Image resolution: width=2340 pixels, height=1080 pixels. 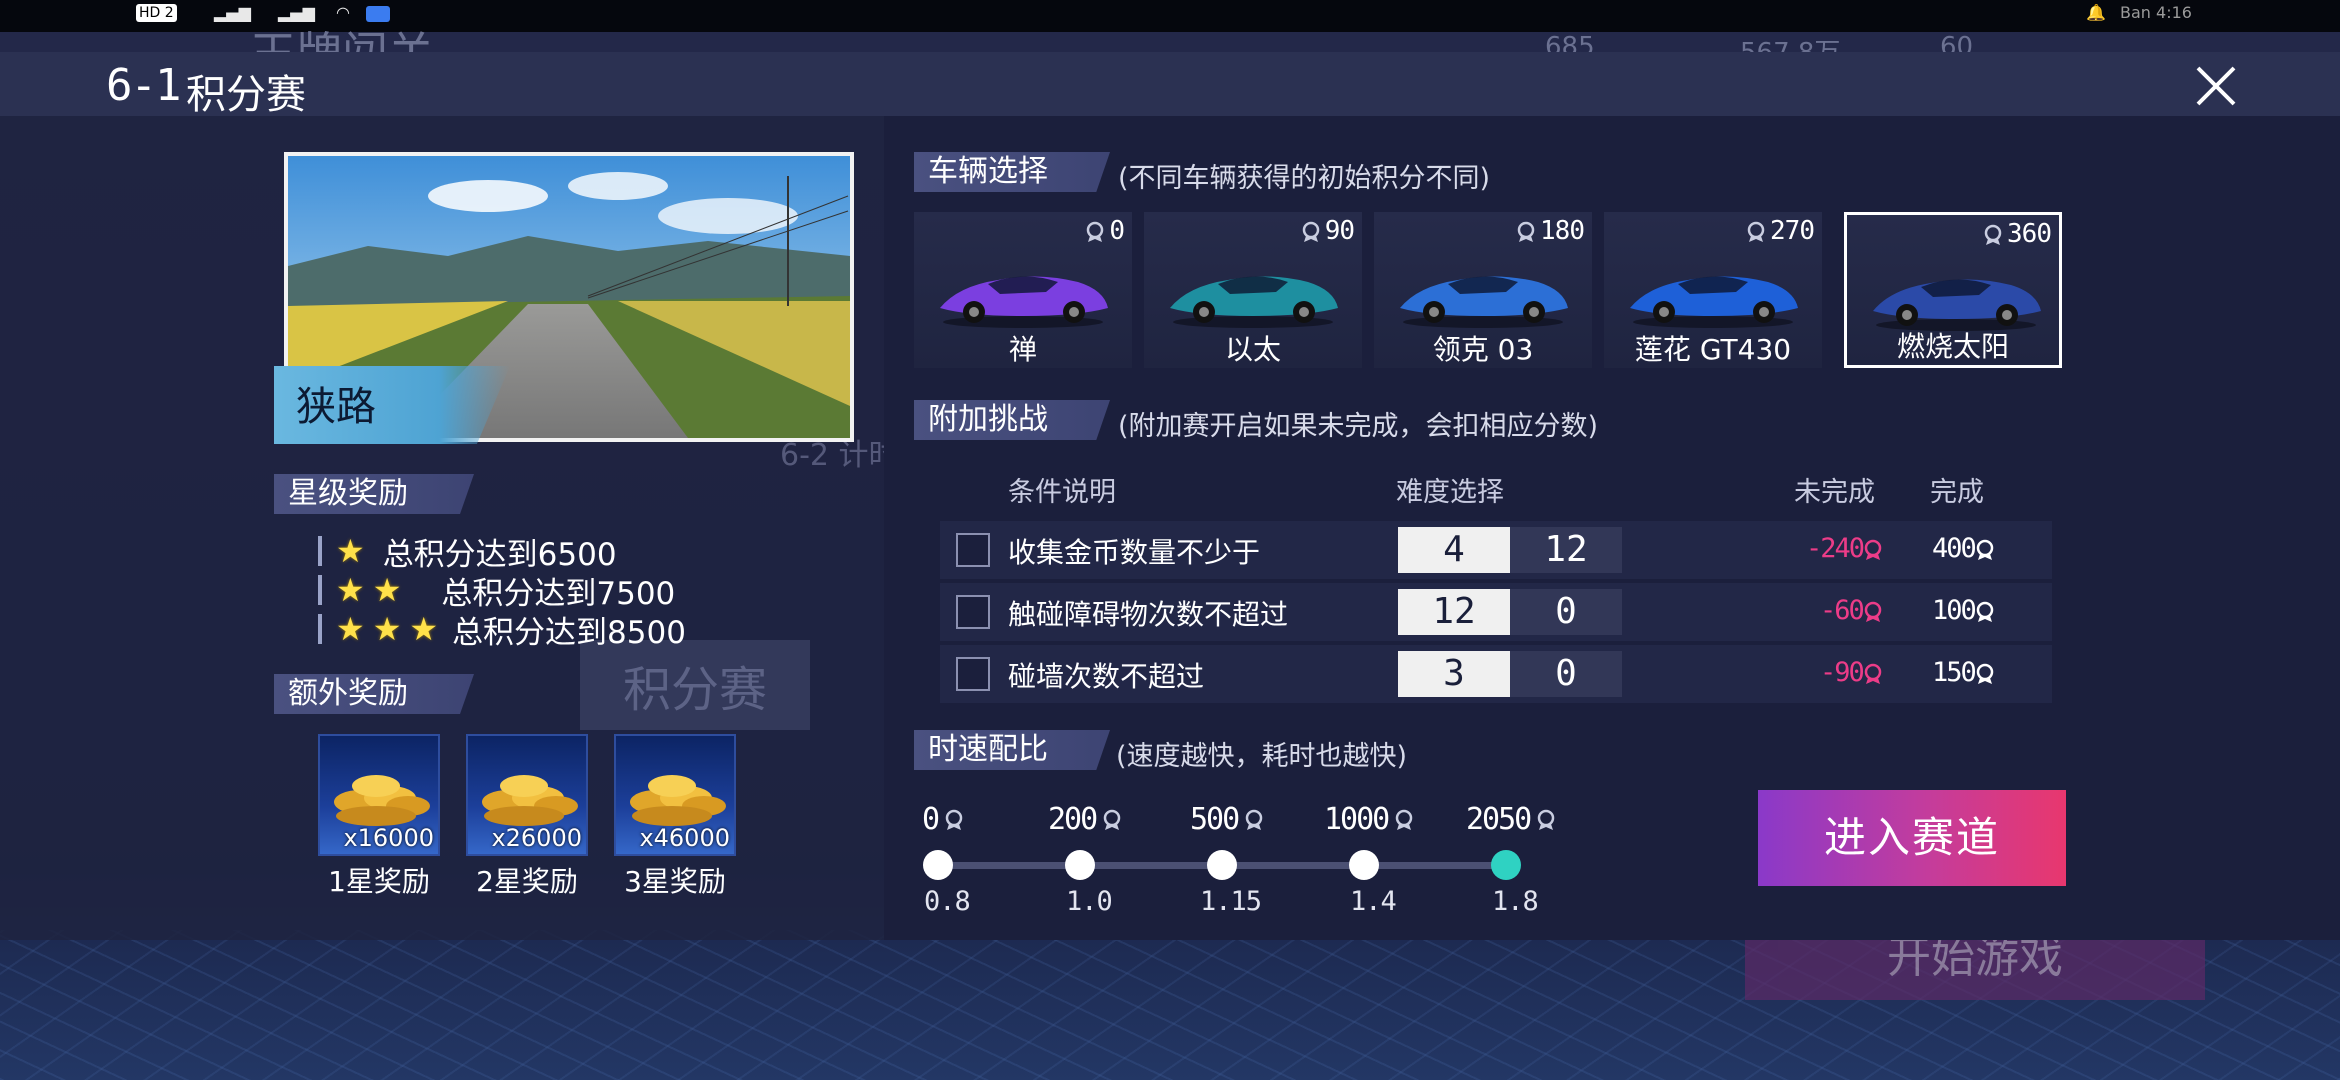 I want to click on reward-value: 100, so click(x=1963, y=610).